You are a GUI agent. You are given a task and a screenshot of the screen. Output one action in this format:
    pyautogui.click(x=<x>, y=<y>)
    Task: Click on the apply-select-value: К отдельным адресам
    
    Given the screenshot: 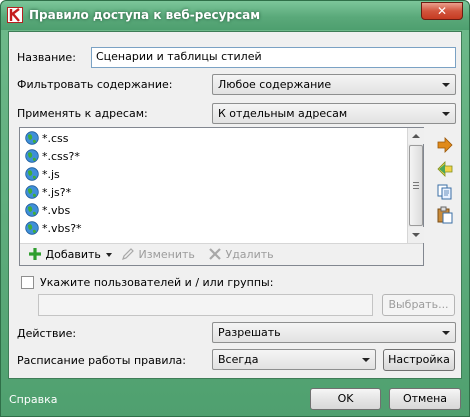 What is the action you would take?
    pyautogui.click(x=283, y=113)
    